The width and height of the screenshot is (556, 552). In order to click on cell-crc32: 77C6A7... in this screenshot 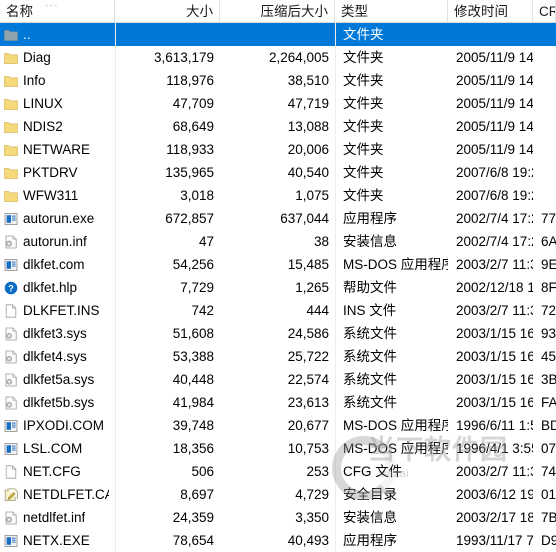, I will do `click(548, 218)`.